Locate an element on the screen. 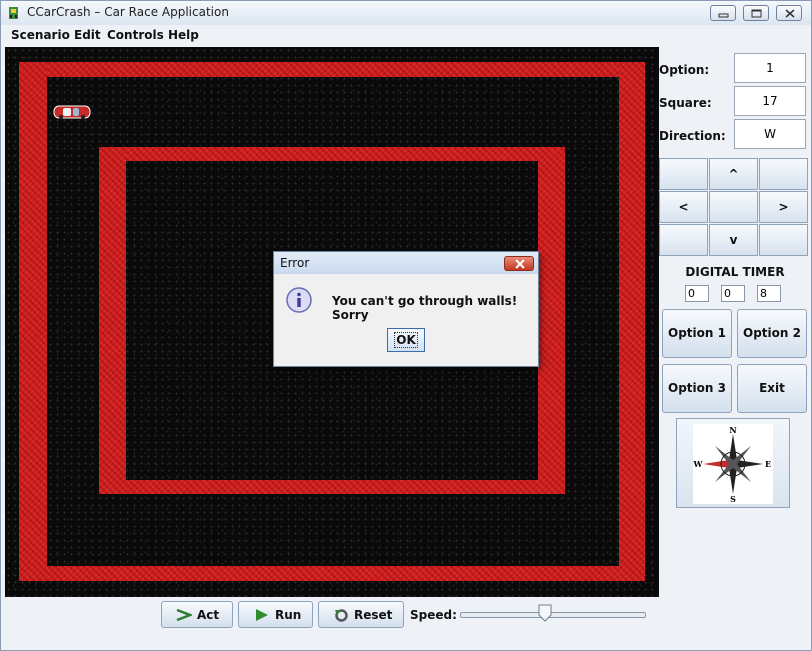  reset-button: Reset is located at coordinates (361, 614).